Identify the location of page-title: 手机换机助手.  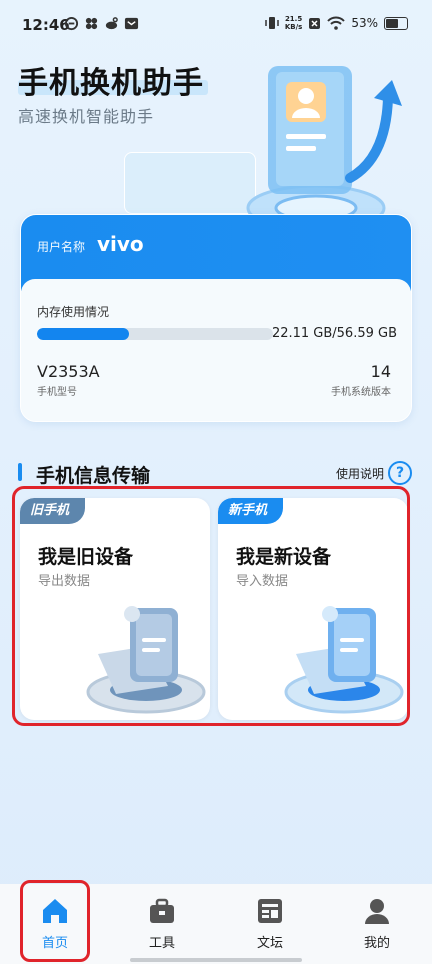
(111, 83).